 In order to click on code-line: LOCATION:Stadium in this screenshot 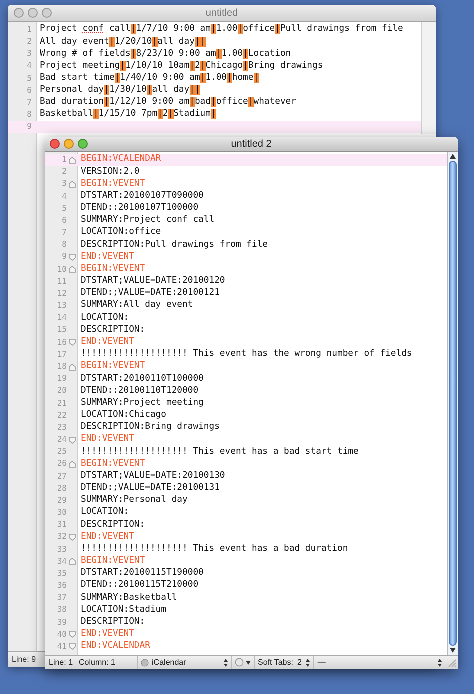, I will do `click(123, 610)`.